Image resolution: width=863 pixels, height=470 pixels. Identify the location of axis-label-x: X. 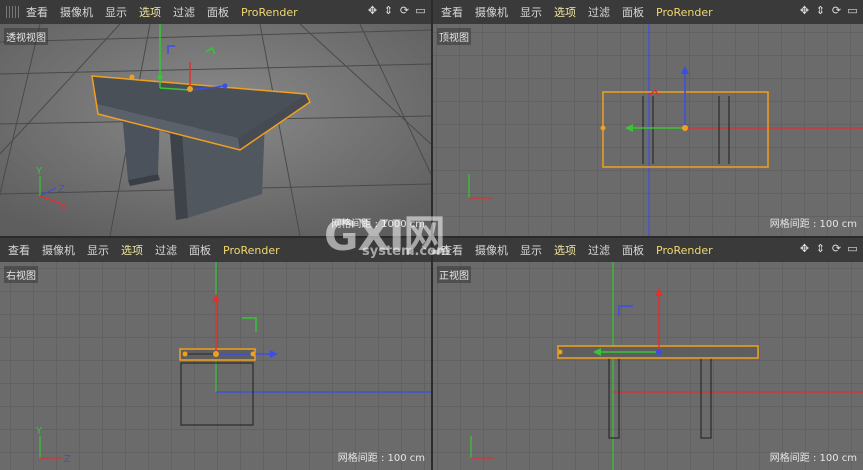
(63, 207).